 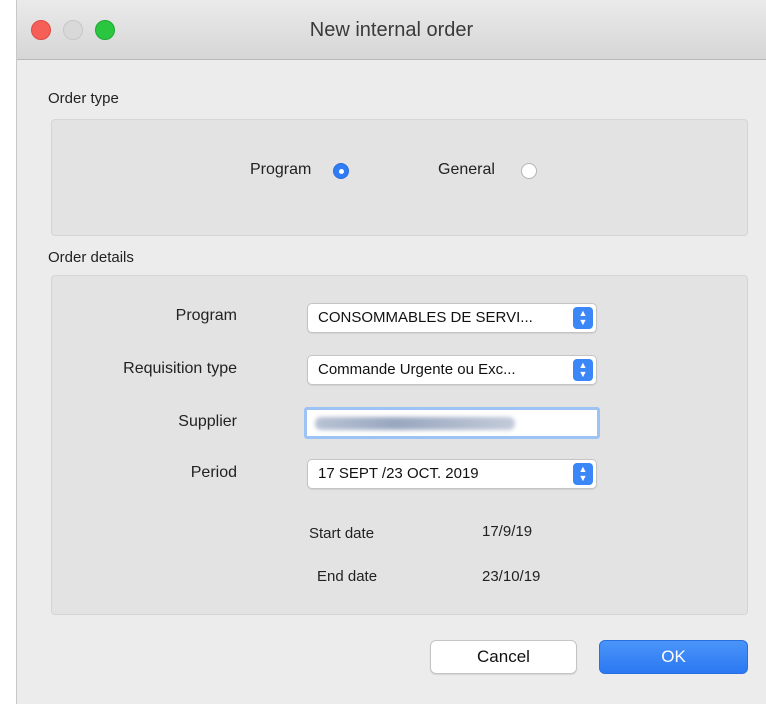 I want to click on start-date-value: 17/9/19, so click(x=507, y=531).